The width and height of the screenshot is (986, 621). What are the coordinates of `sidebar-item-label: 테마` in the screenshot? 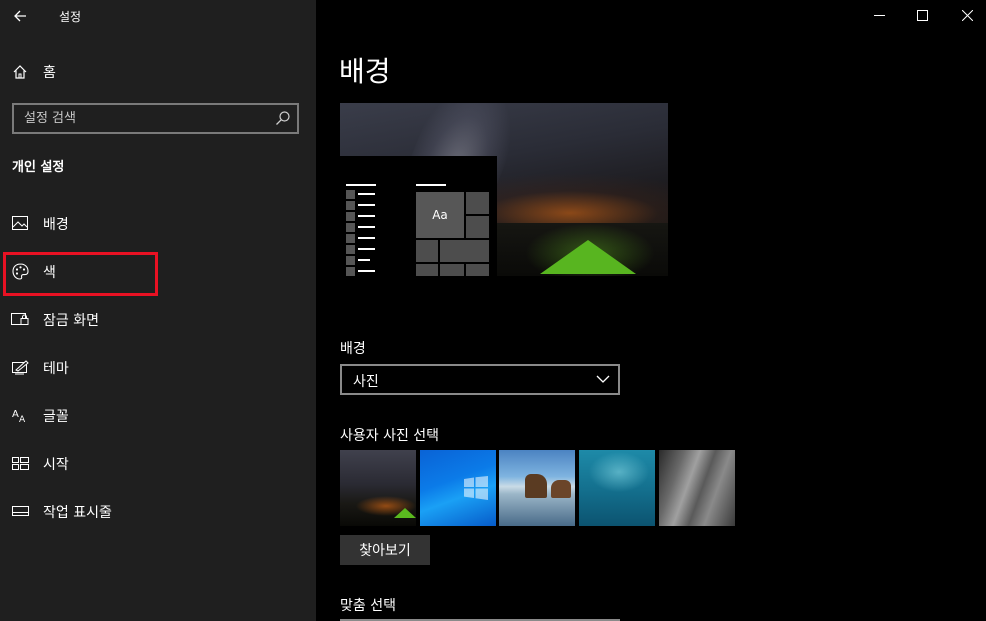 It's located at (56, 369).